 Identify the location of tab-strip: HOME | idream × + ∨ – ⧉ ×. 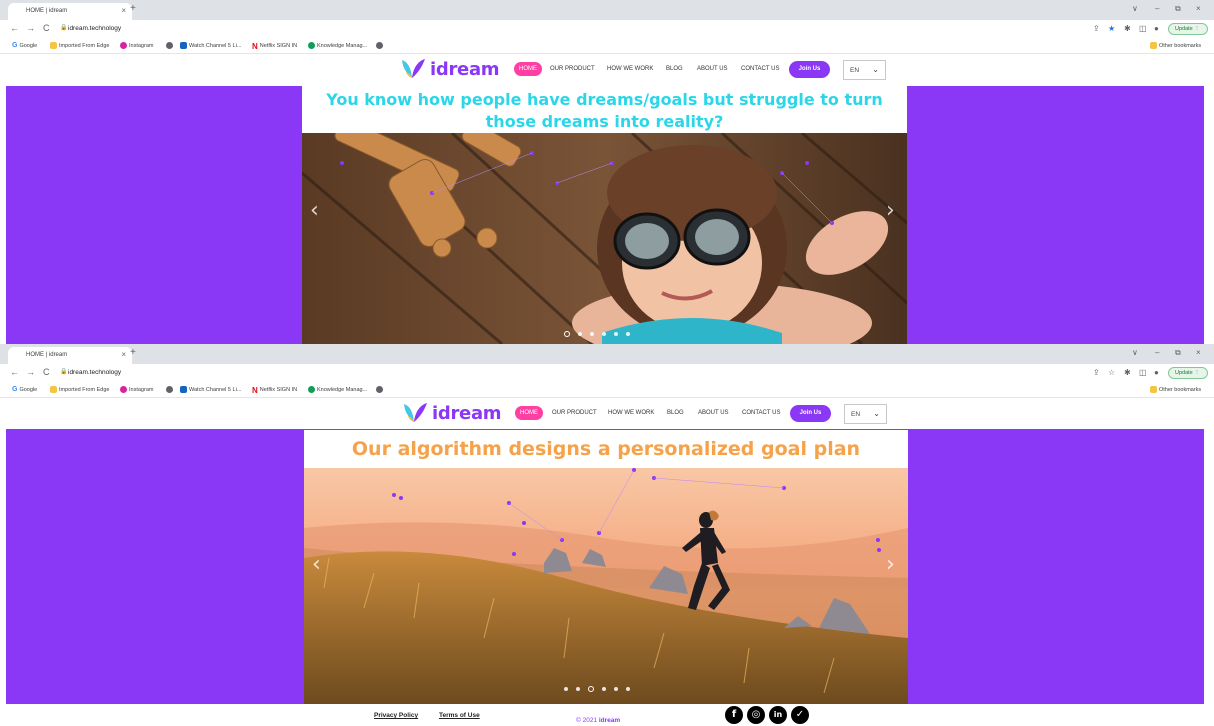
(607, 10).